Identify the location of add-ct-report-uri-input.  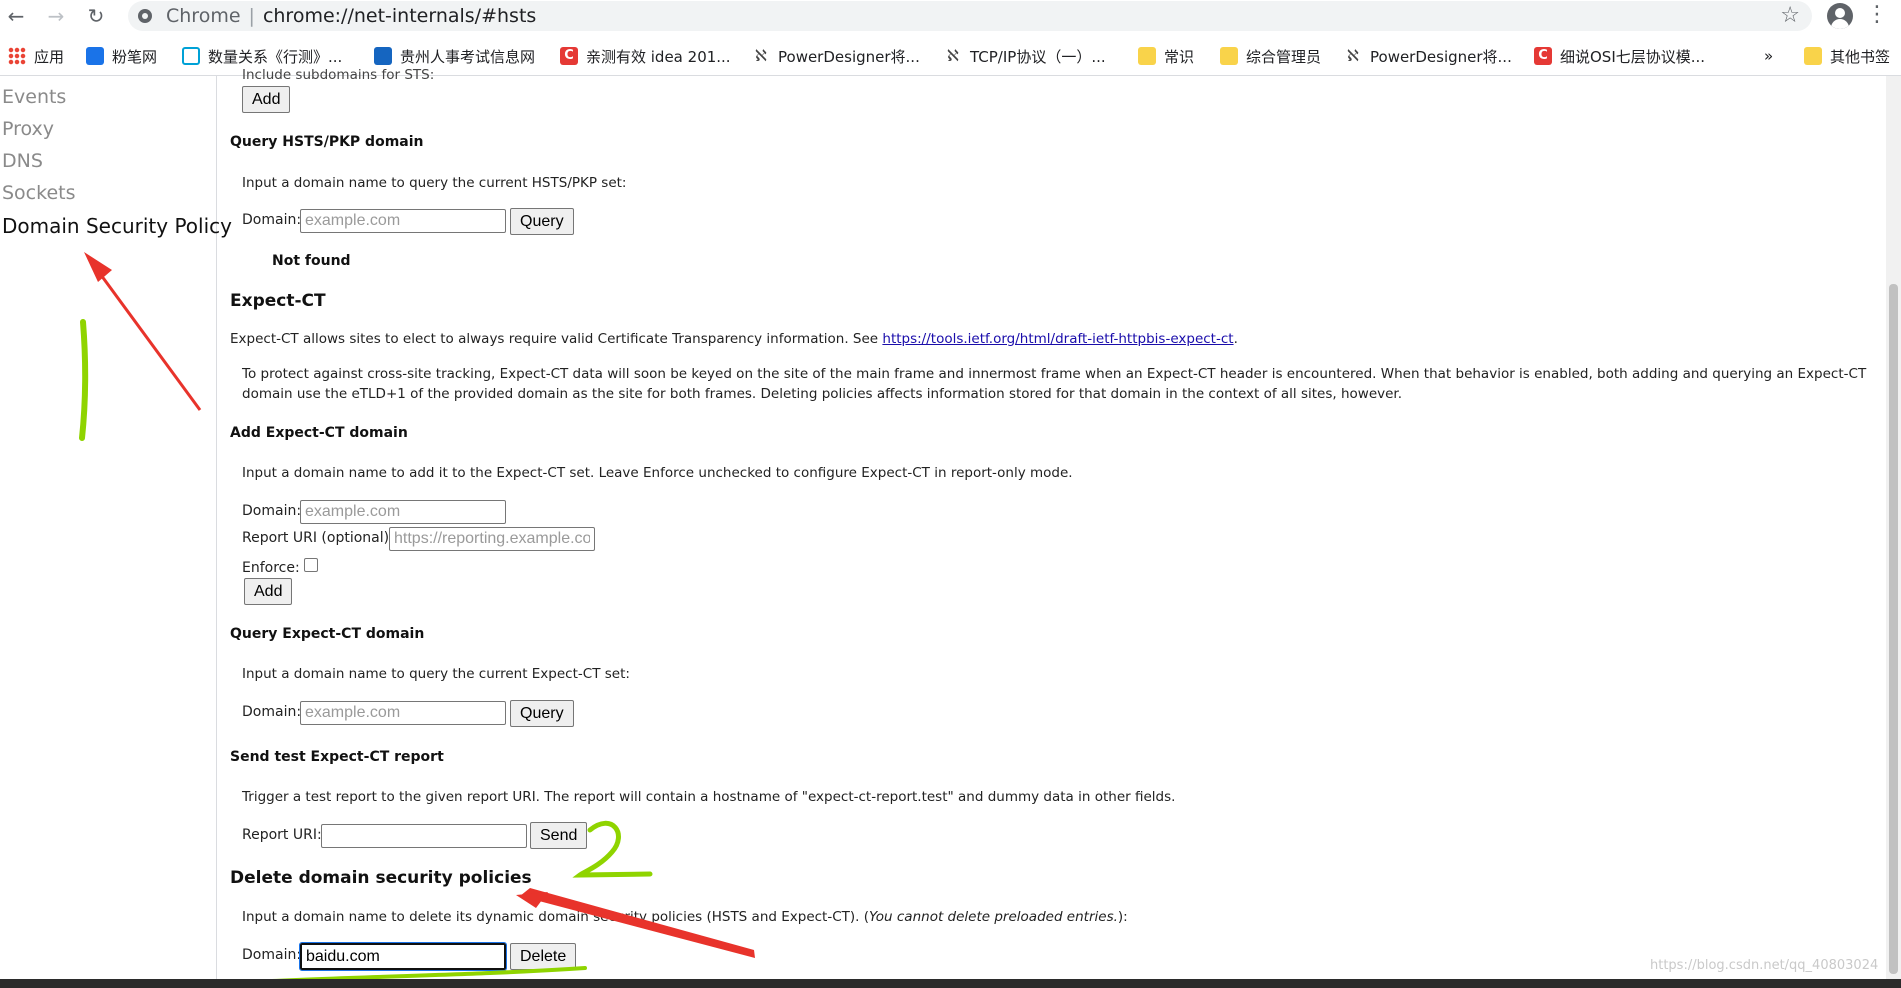
(492, 539).